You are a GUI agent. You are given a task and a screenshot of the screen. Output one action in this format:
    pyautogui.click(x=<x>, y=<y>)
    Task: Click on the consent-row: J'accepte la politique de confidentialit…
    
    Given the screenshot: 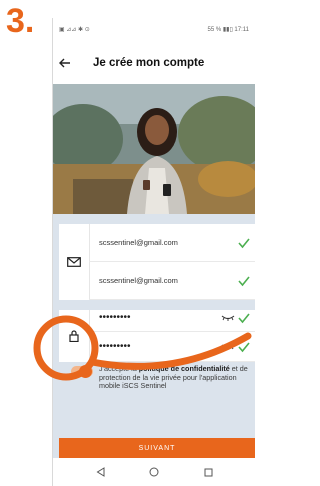 What is the action you would take?
    pyautogui.click(x=158, y=383)
    